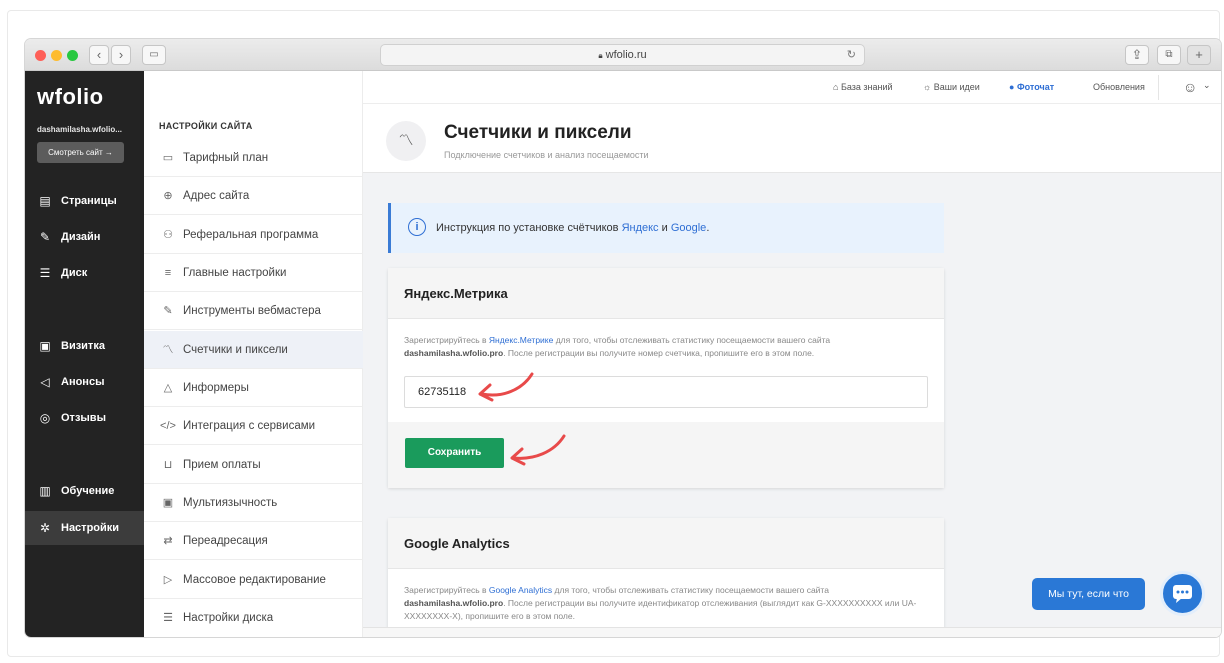  What do you see at coordinates (84, 237) in the screenshot?
I see `sidebar-item-design: ✎ Дизайн` at bounding box center [84, 237].